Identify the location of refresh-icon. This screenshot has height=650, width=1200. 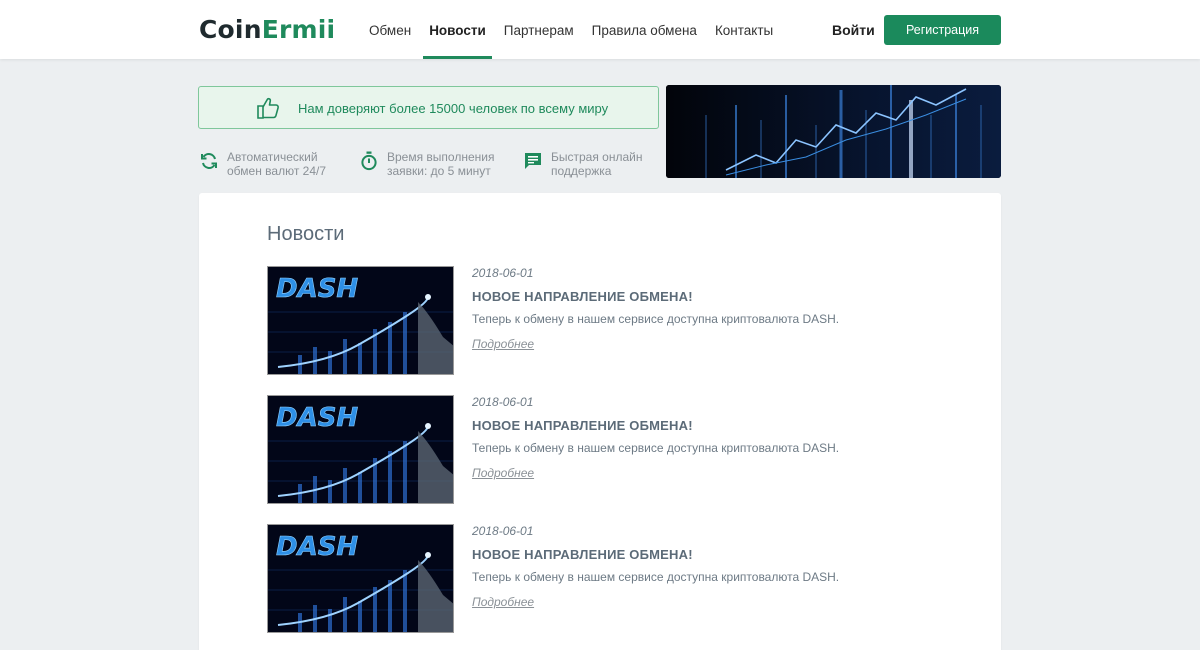
(209, 161).